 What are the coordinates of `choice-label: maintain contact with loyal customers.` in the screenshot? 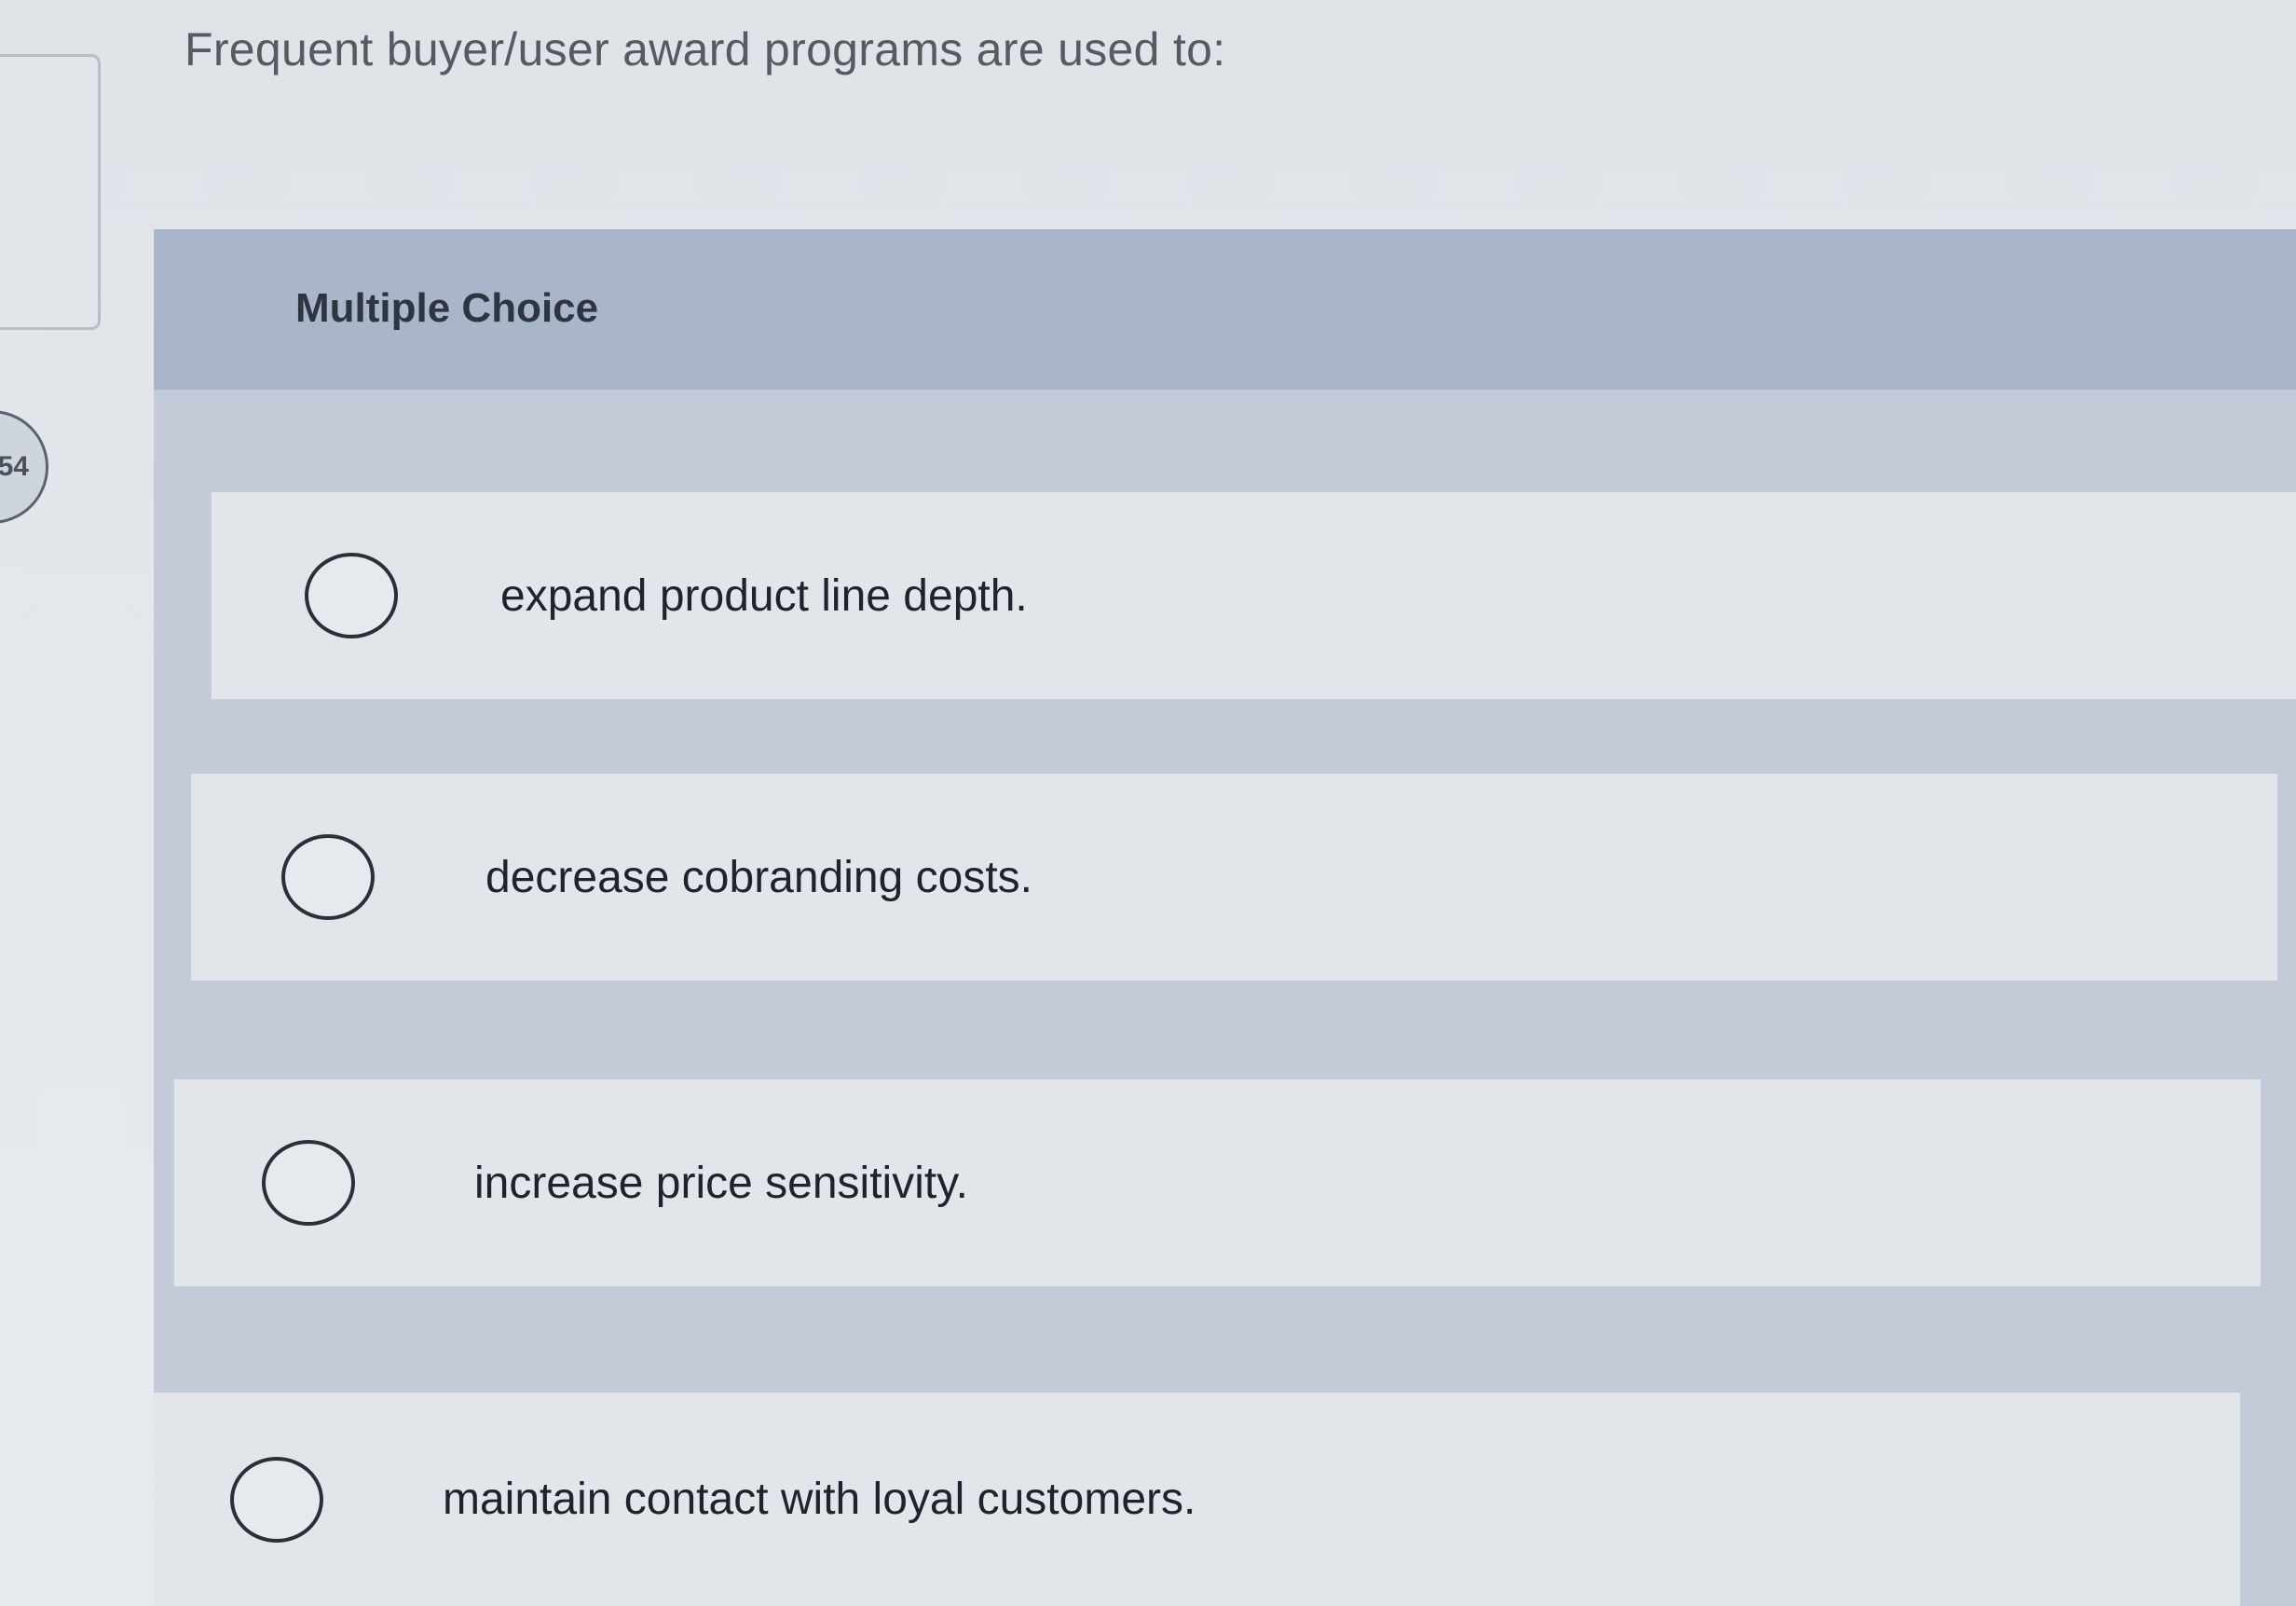 It's located at (819, 1499).